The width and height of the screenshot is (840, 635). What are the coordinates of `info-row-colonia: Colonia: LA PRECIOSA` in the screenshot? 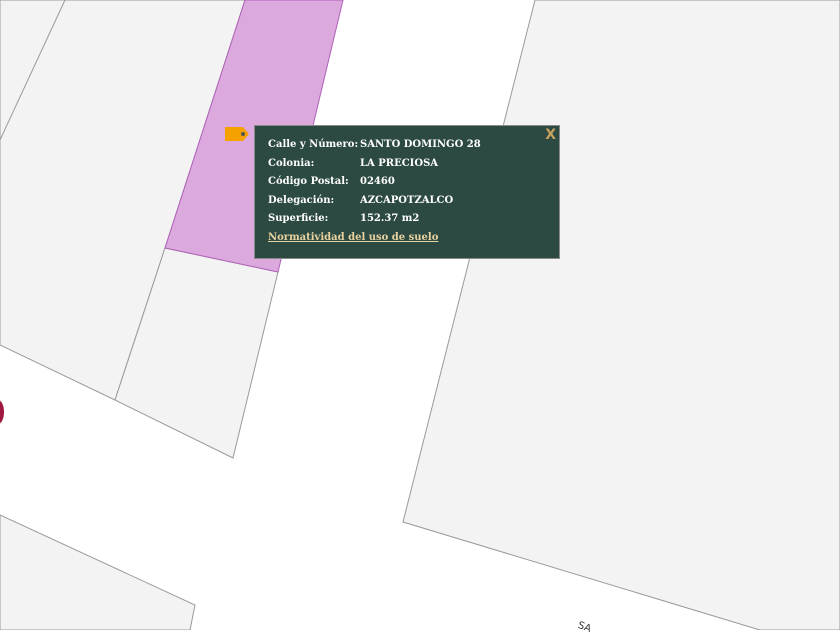 It's located at (374, 167).